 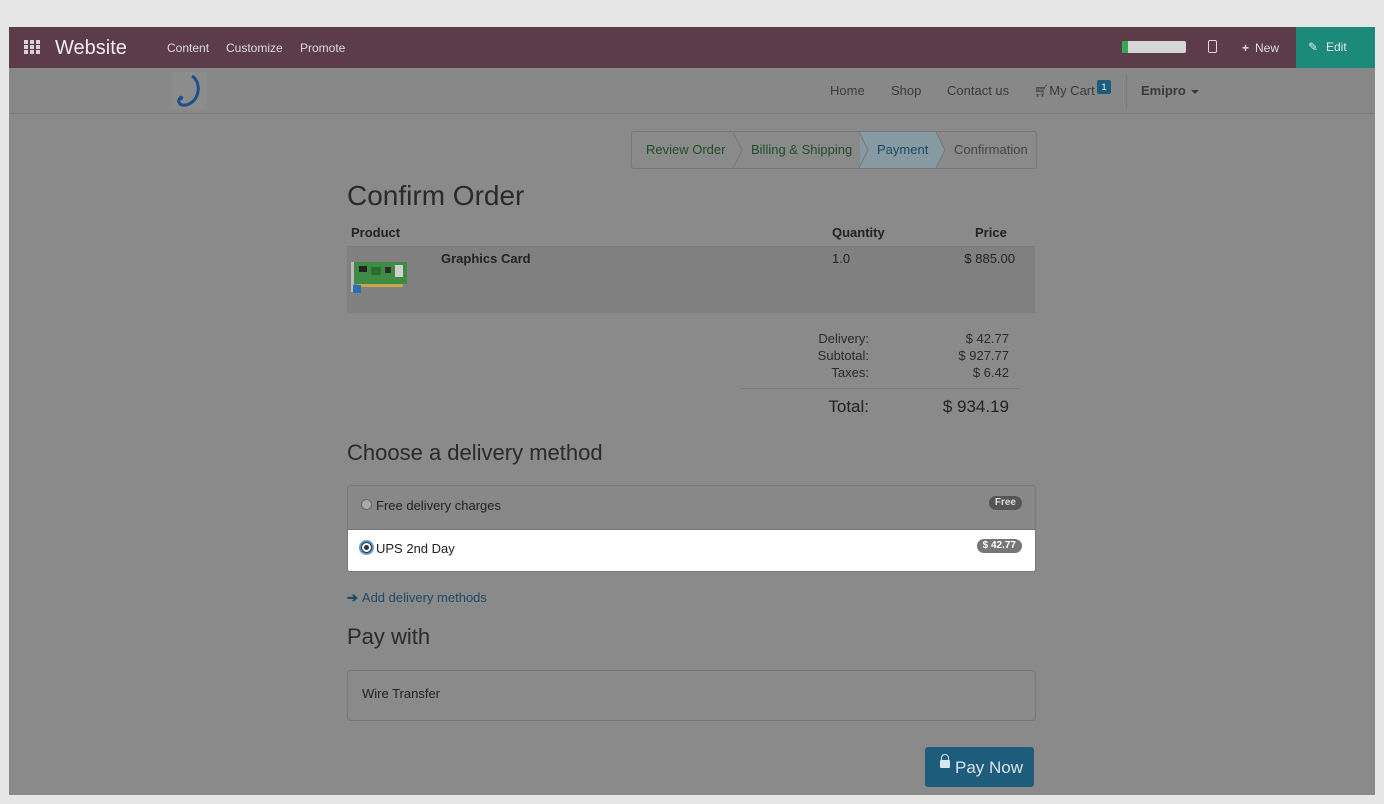 What do you see at coordinates (906, 90) in the screenshot?
I see `nav-shop: Shop` at bounding box center [906, 90].